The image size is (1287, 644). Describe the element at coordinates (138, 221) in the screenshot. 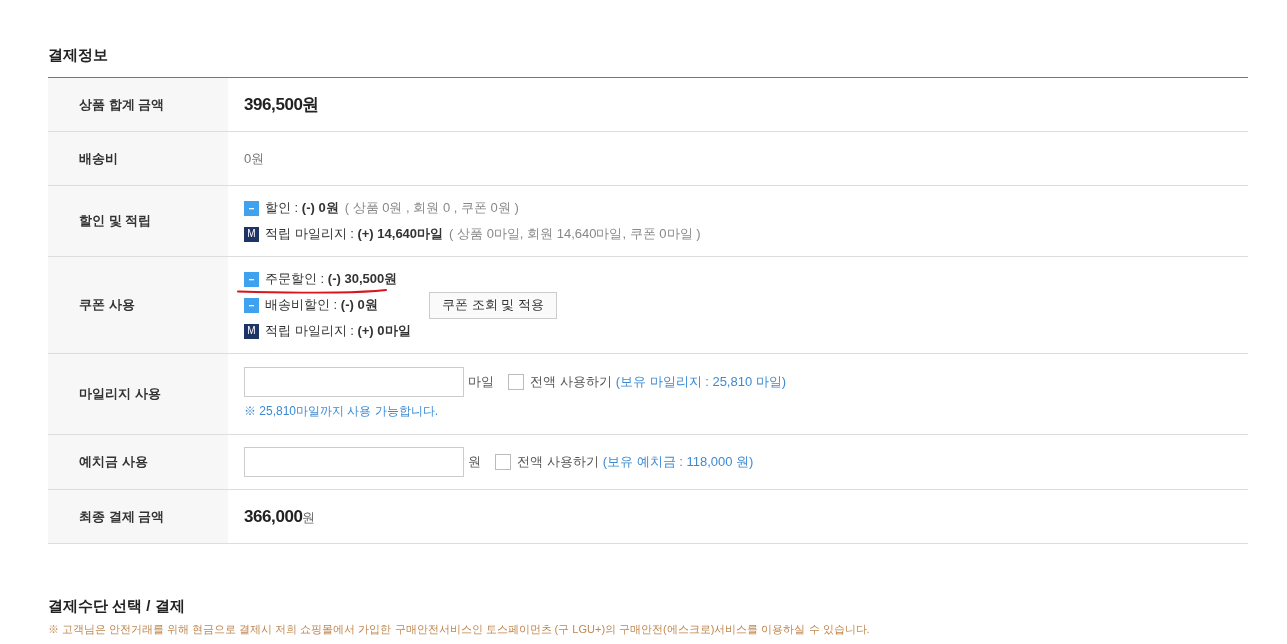

I see `row-header: 할인 및 적립` at that location.